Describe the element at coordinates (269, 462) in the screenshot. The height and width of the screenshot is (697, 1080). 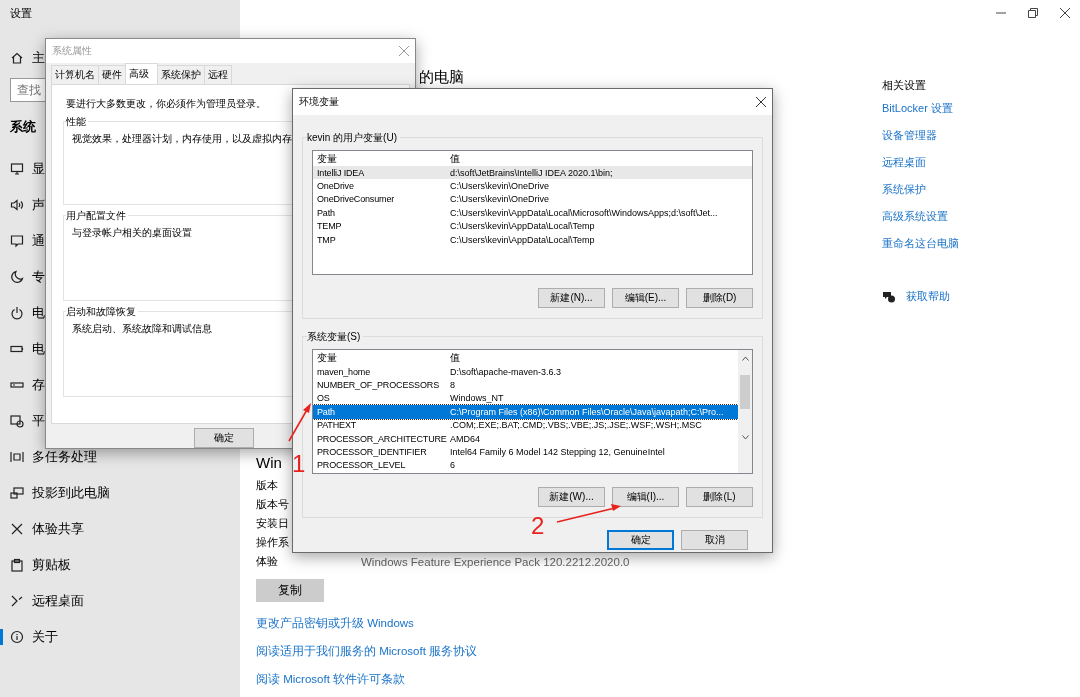
I see `section-heading: Win` at that location.